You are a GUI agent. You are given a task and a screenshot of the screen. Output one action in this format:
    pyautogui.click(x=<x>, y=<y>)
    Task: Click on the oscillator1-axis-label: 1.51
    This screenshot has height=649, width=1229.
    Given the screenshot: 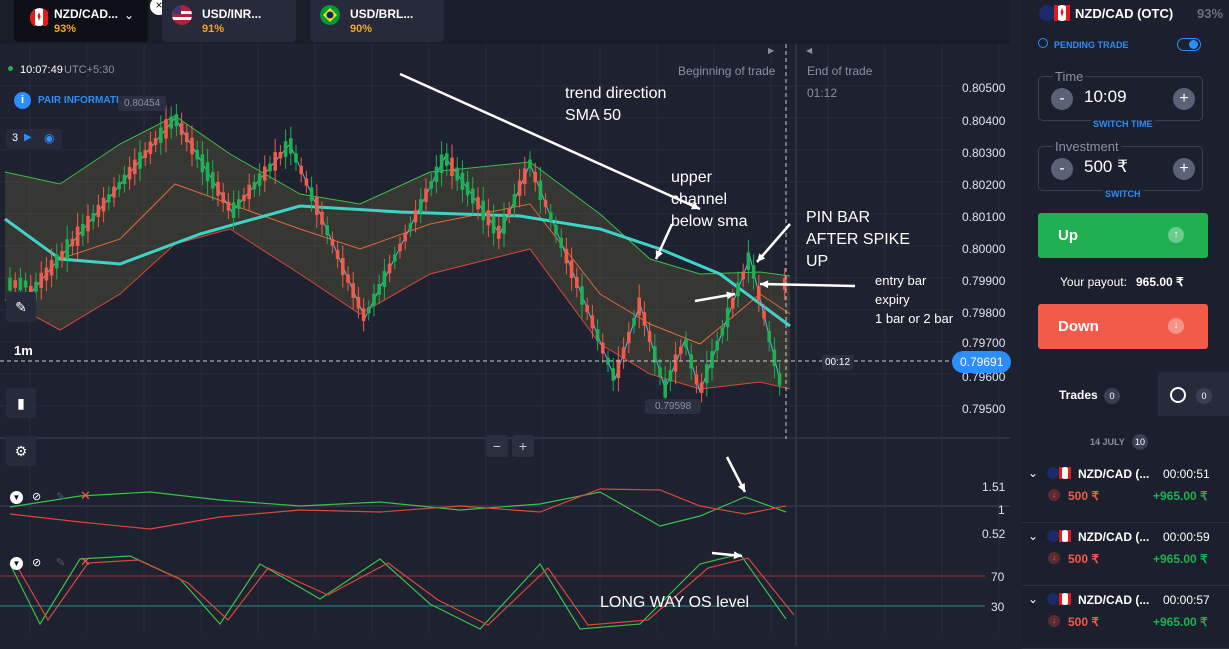 What is the action you would take?
    pyautogui.click(x=994, y=487)
    